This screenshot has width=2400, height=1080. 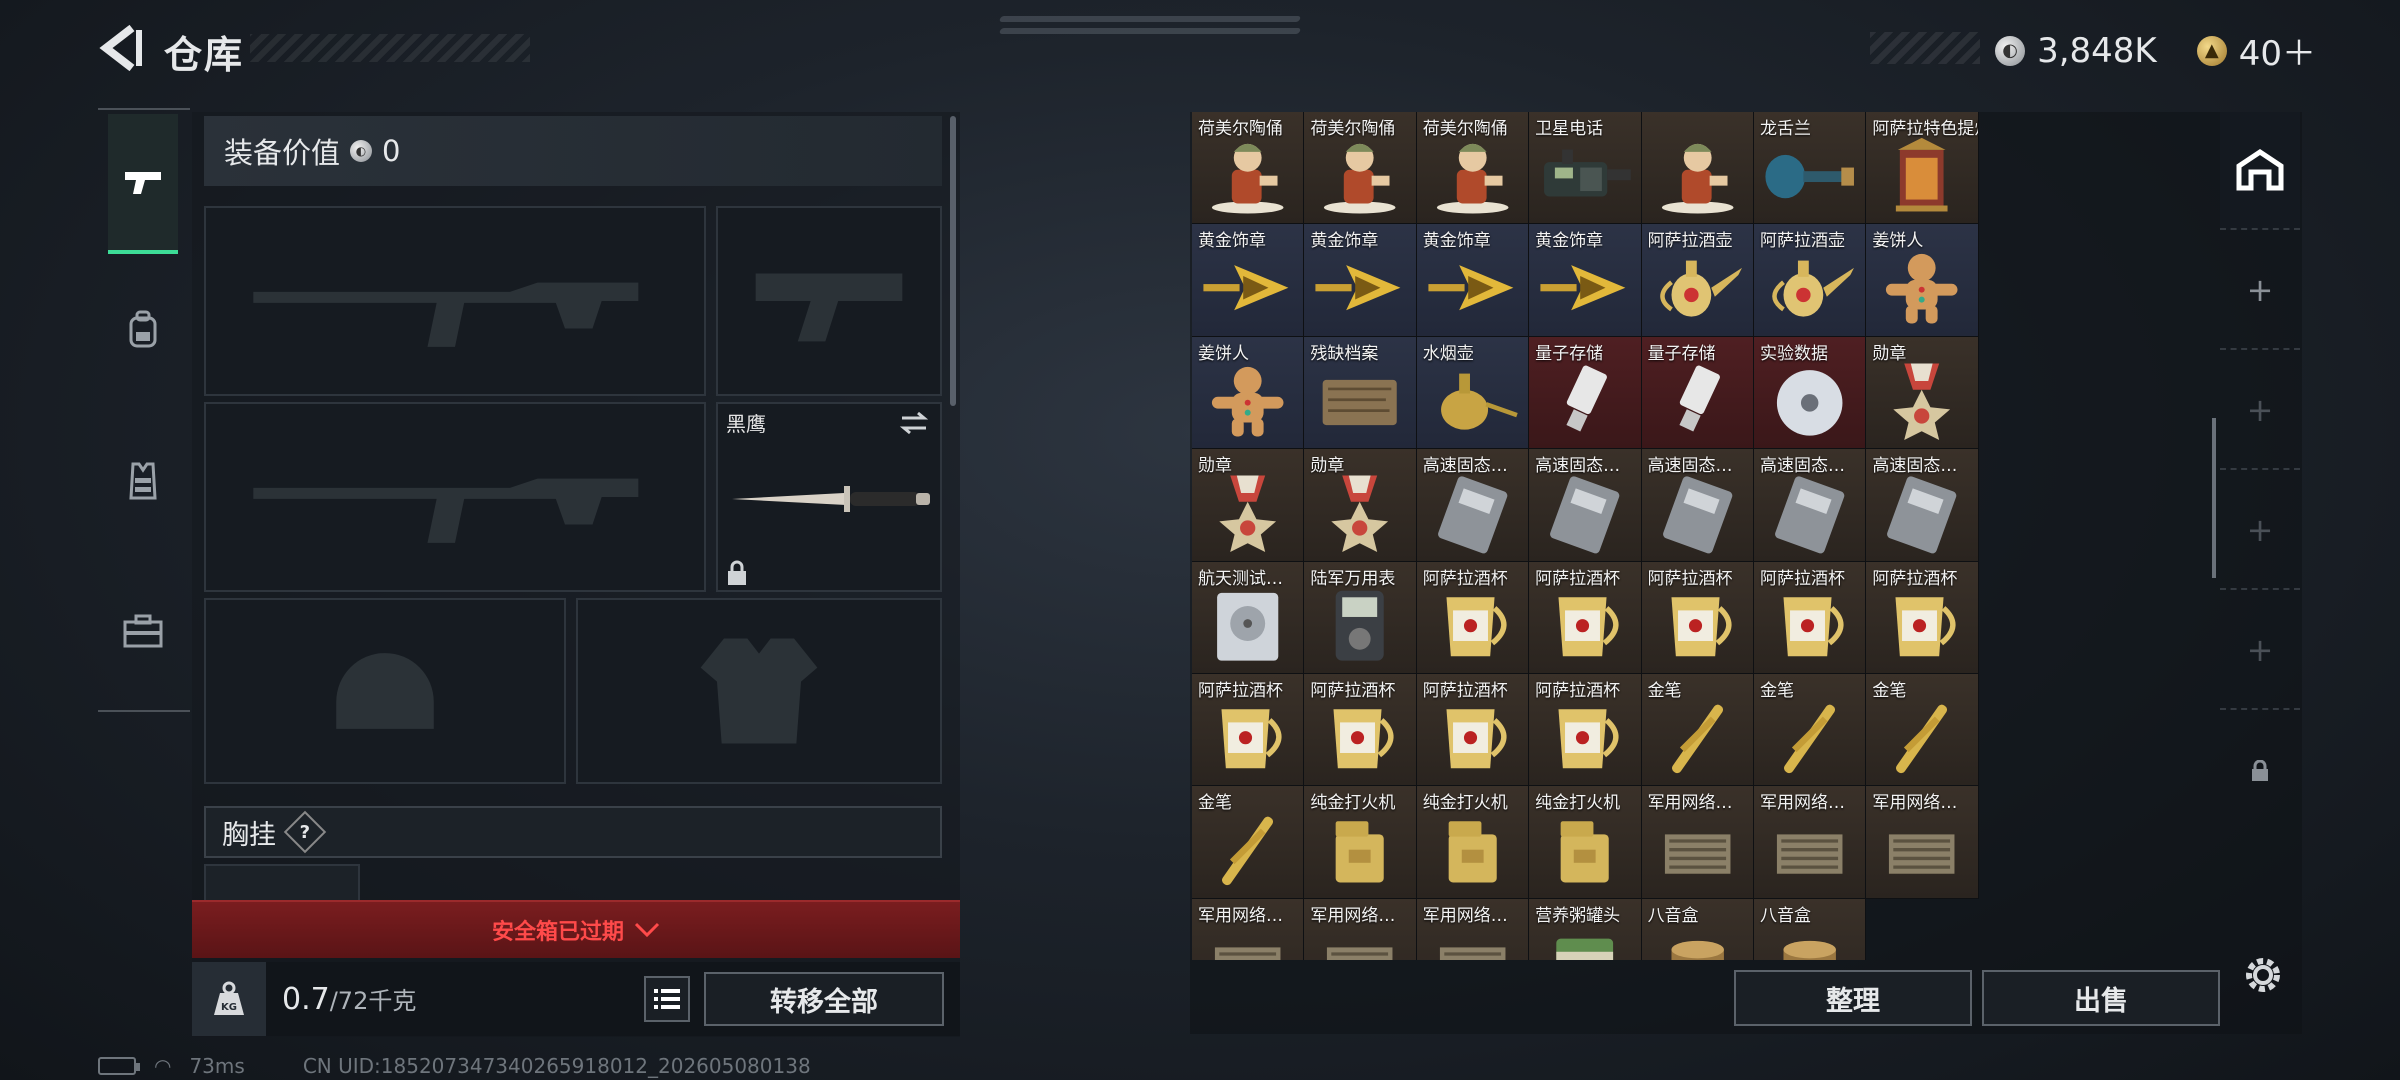 I want to click on pistol-slot, so click(x=829, y=301).